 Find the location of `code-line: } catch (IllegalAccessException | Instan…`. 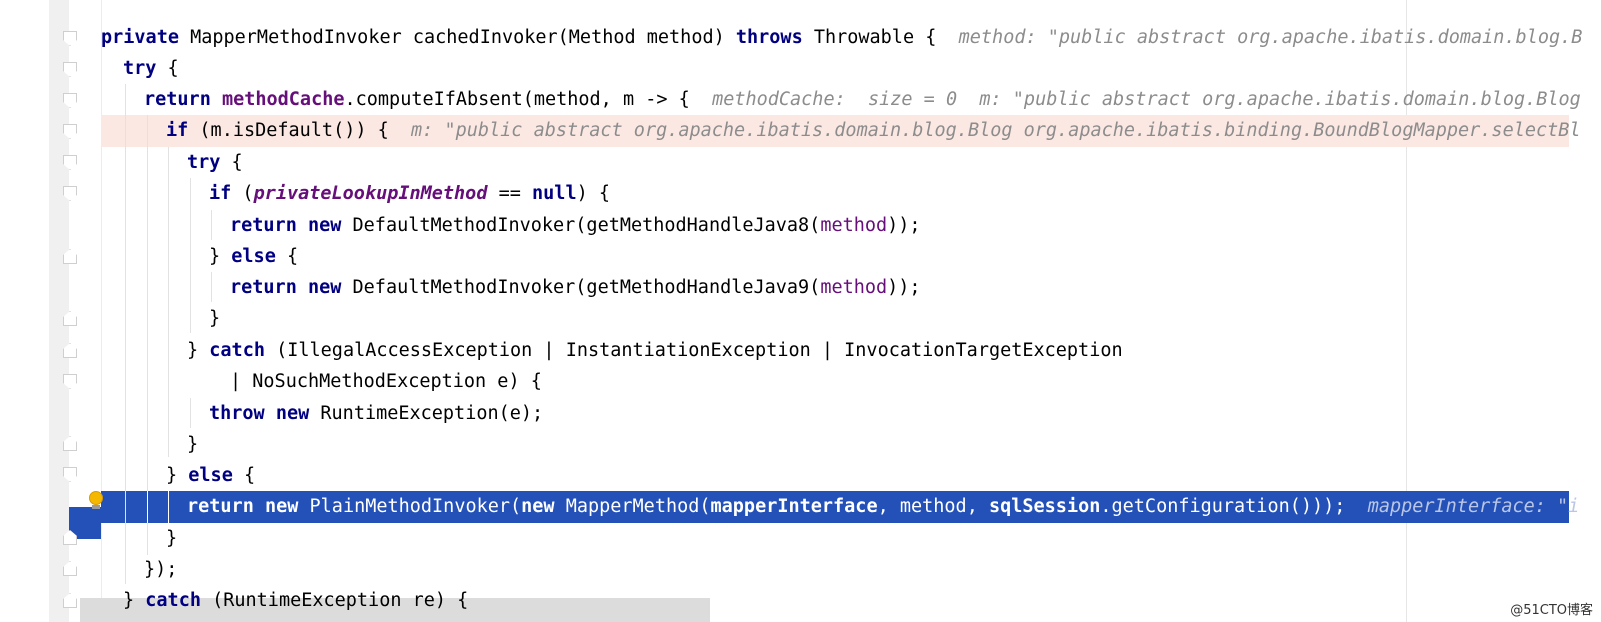

code-line: } catch (IllegalAccessException | Instan… is located at coordinates (655, 351).